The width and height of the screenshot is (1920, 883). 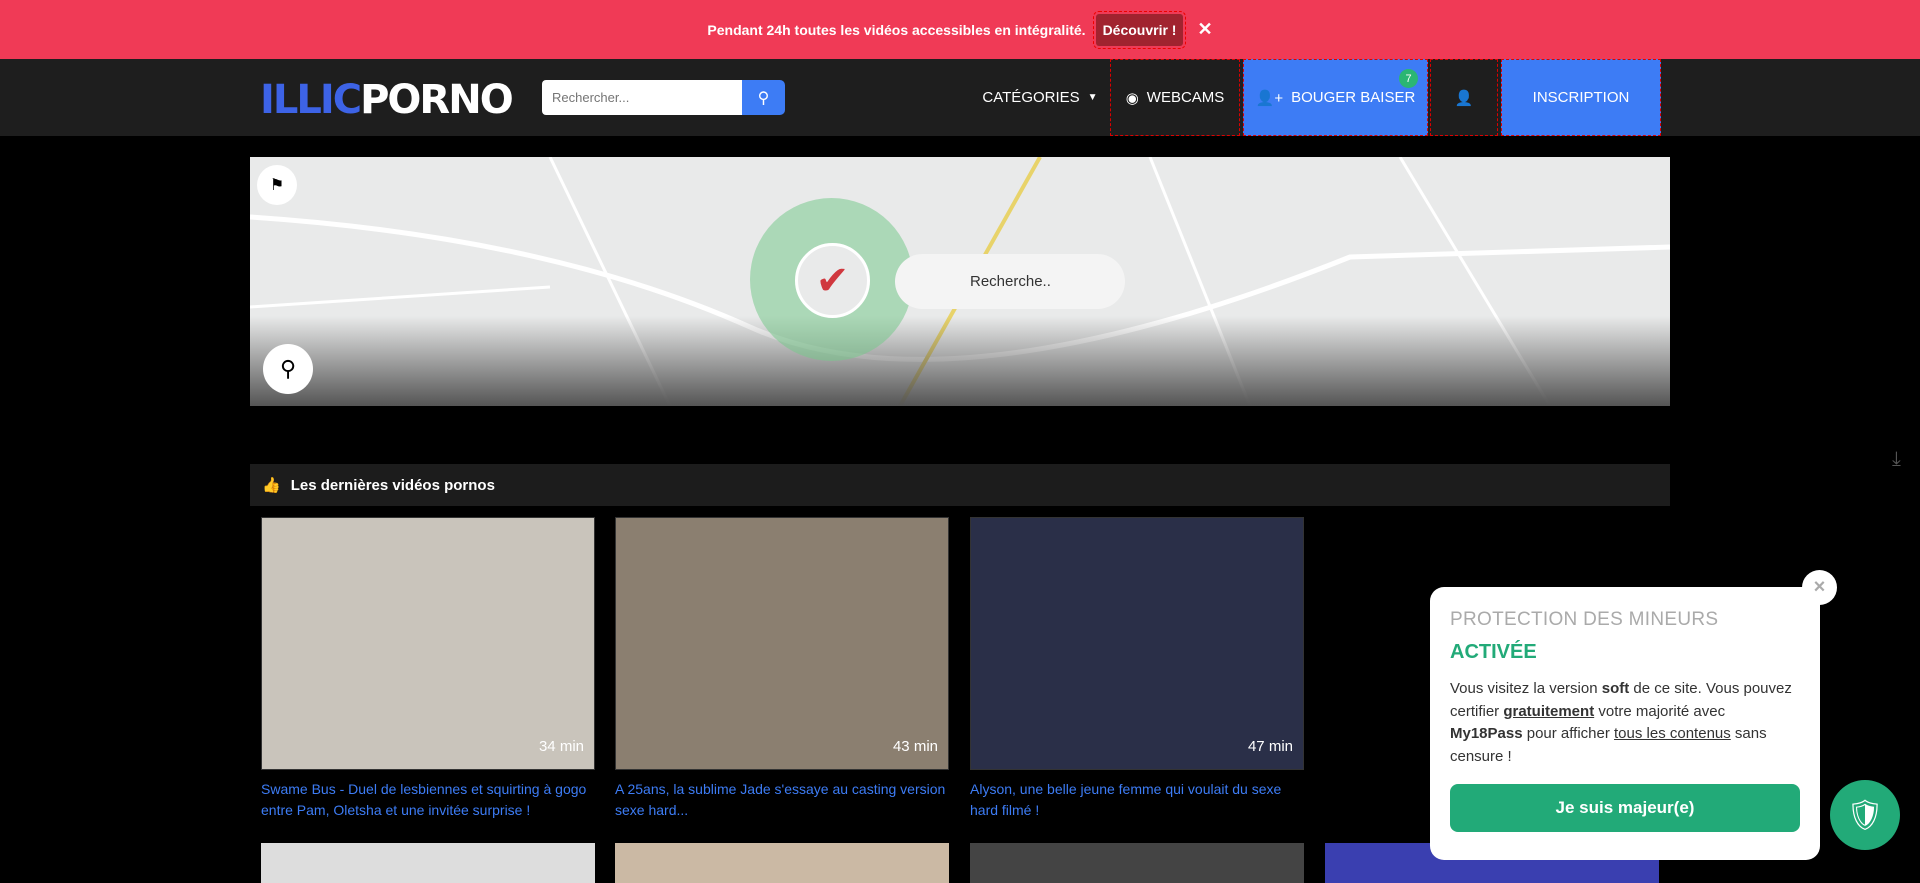 What do you see at coordinates (1031, 97) in the screenshot?
I see `categories-label: CATÉGORIES` at bounding box center [1031, 97].